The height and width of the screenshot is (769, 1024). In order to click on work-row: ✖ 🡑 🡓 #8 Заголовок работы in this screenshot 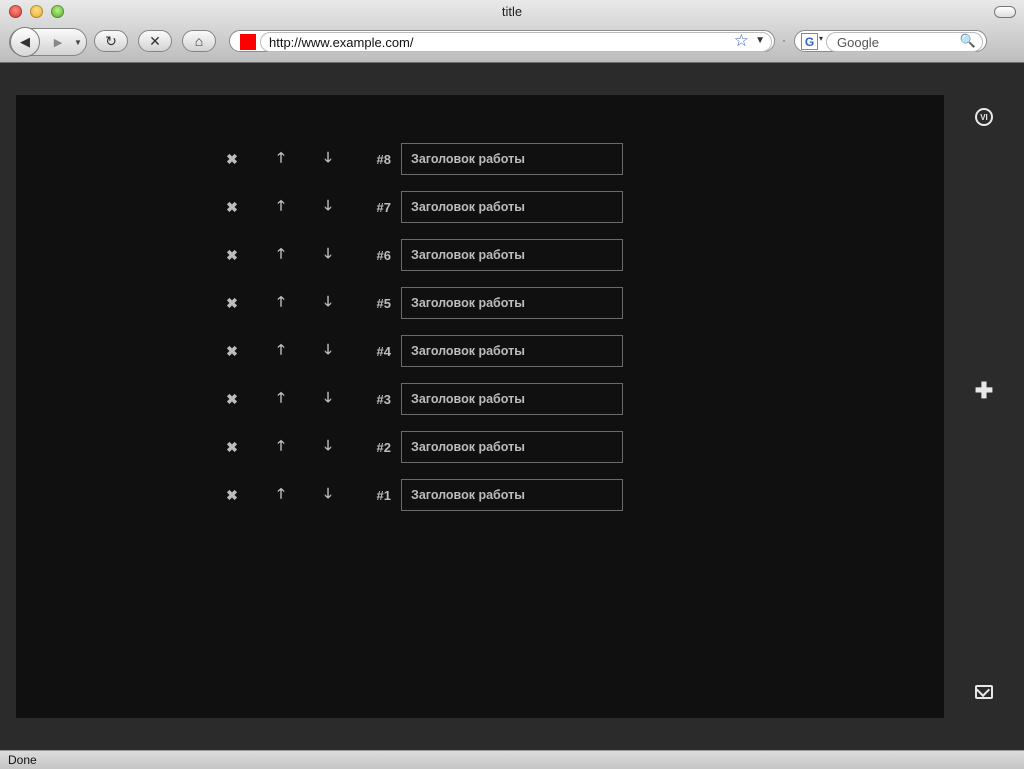, I will do `click(480, 159)`.